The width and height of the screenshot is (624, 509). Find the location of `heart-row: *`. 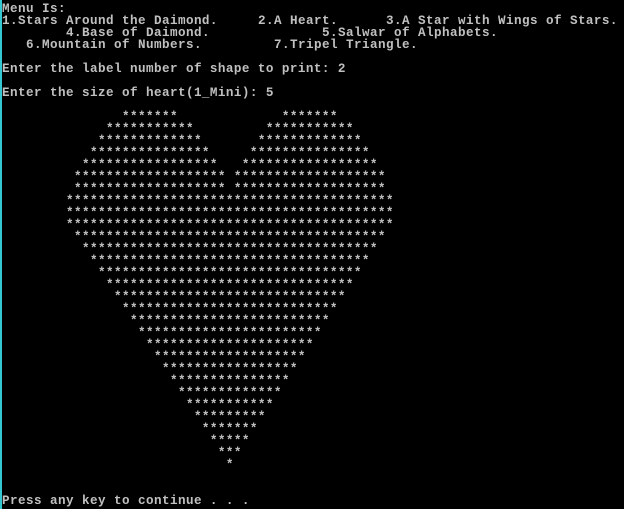

heart-row: * is located at coordinates (118, 465).